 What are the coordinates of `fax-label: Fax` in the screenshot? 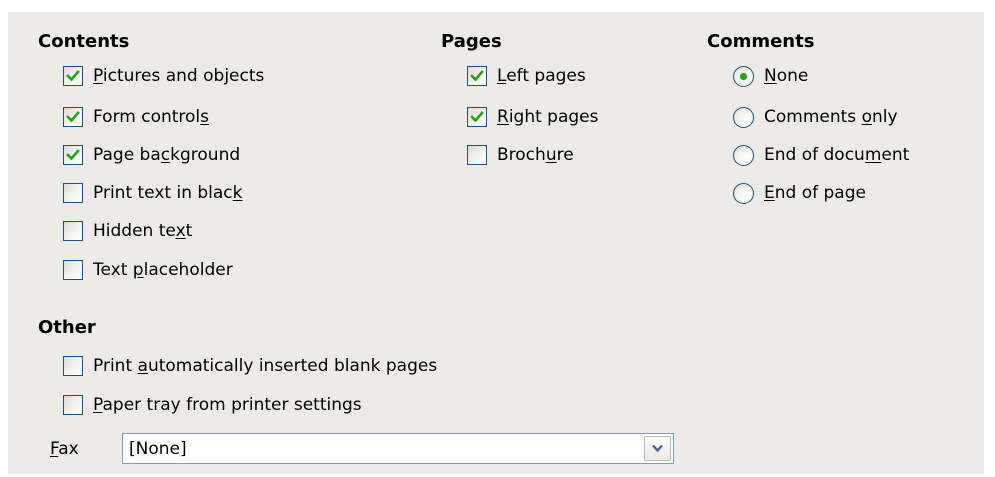 It's located at (64, 449).